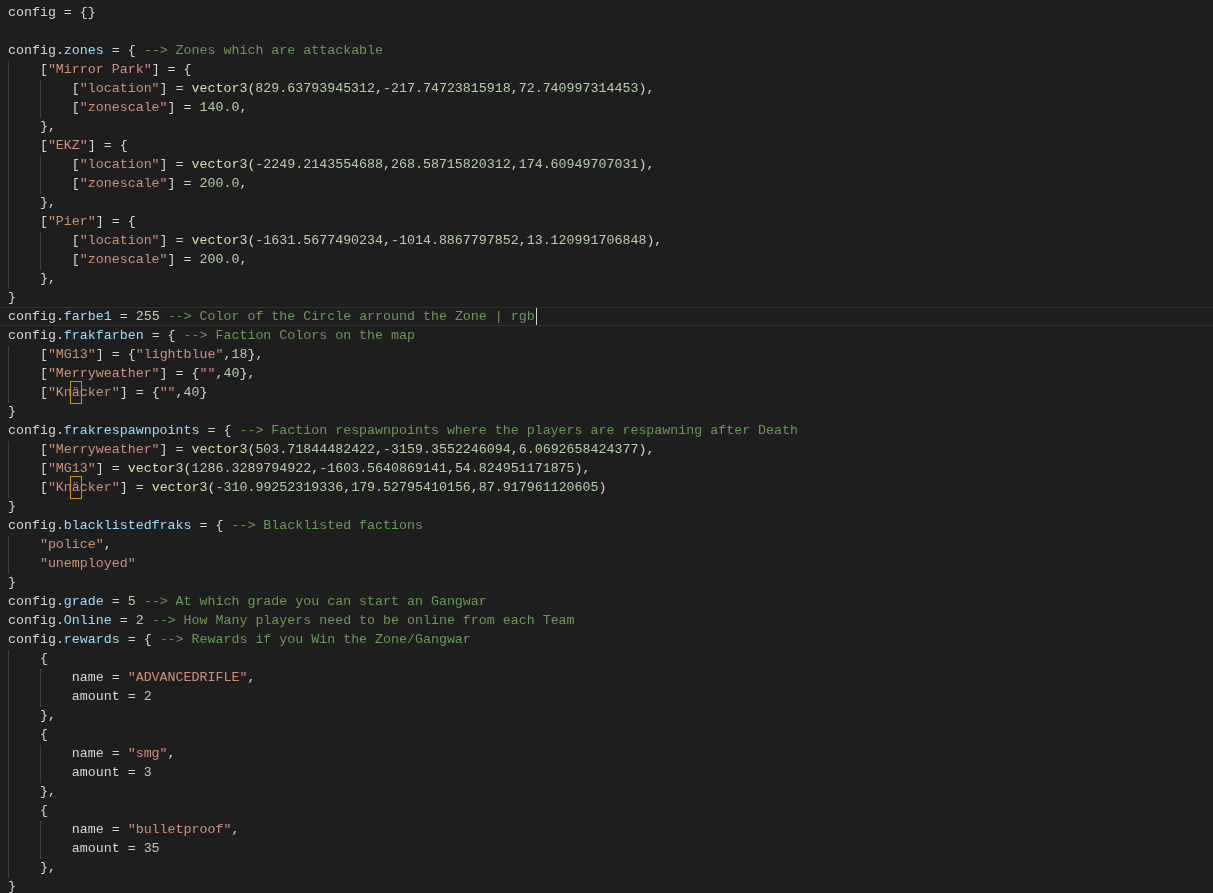 The width and height of the screenshot is (1213, 893). I want to click on code-line: amount = 35, so click(115, 848).